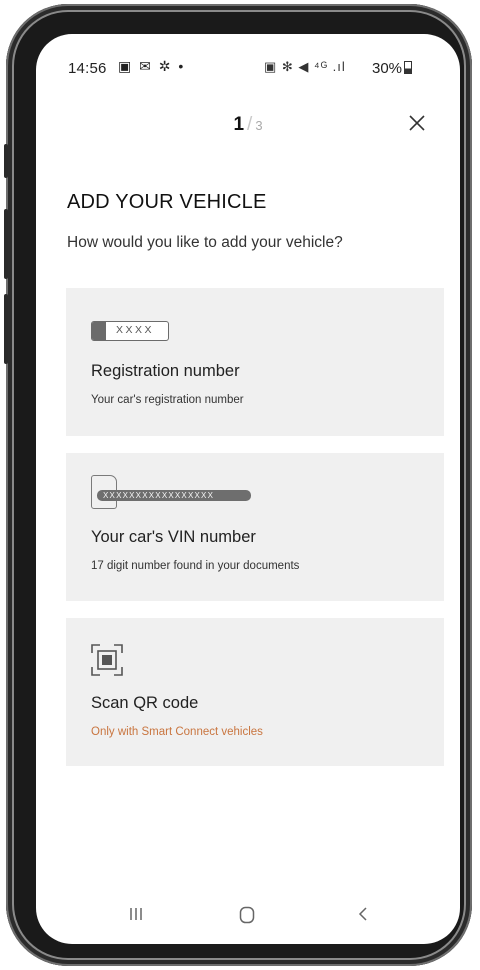 The image size is (480, 970). What do you see at coordinates (305, 66) in the screenshot?
I see `system-icons: ▣ ✻ ◀ ⁴ᴳ .ıl` at bounding box center [305, 66].